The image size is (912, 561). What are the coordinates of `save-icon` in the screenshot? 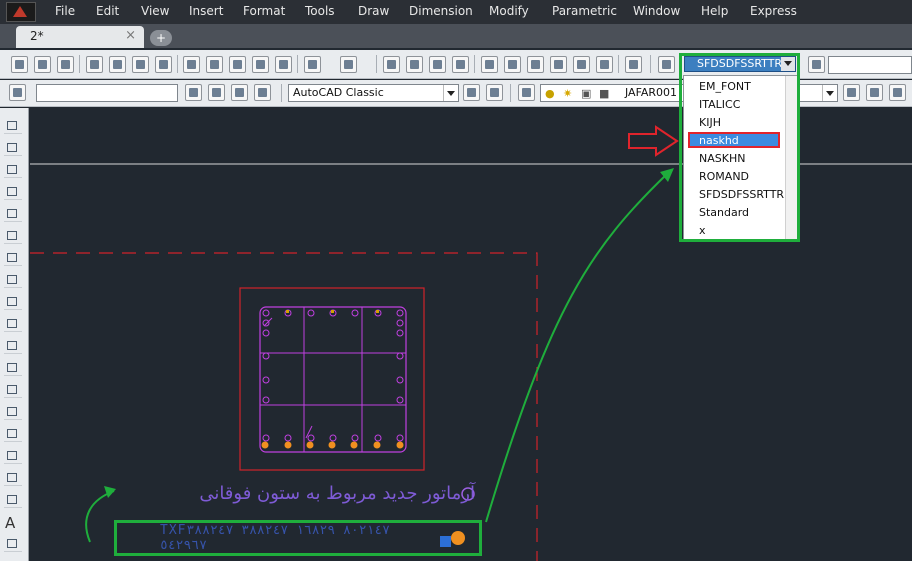 It's located at (65, 64).